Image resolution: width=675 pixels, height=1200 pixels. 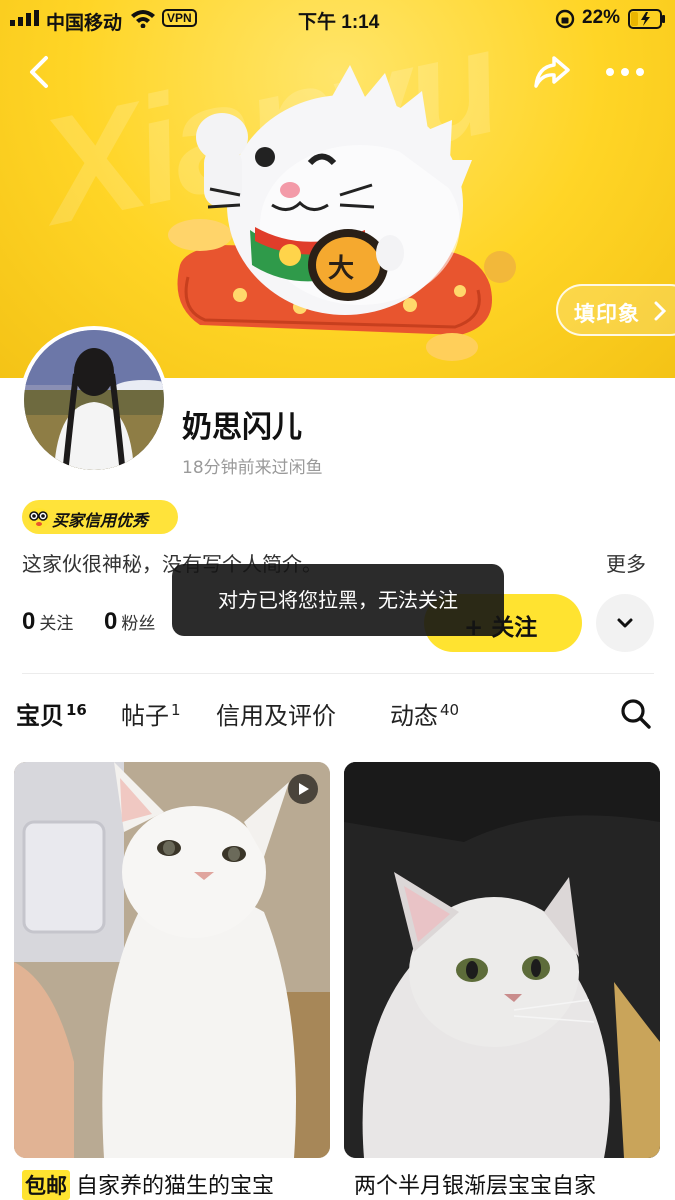 I want to click on buyer-credit-badge: 买家信用优秀, so click(x=100, y=517).